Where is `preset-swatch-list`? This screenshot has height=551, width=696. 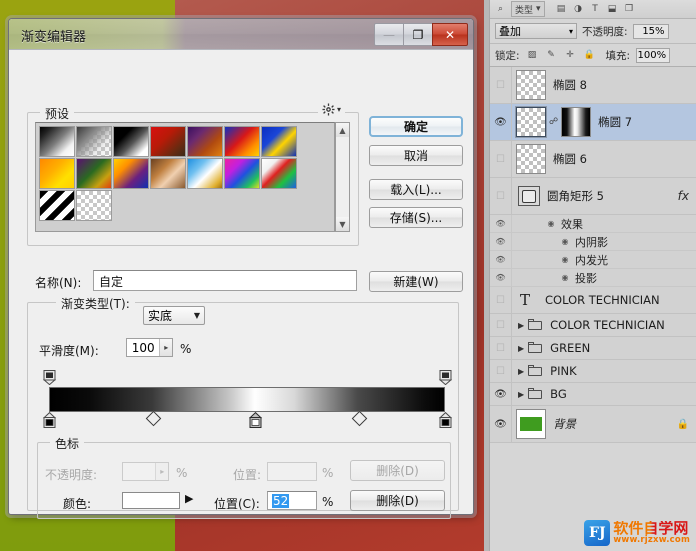 preset-swatch-list is located at coordinates (185, 177).